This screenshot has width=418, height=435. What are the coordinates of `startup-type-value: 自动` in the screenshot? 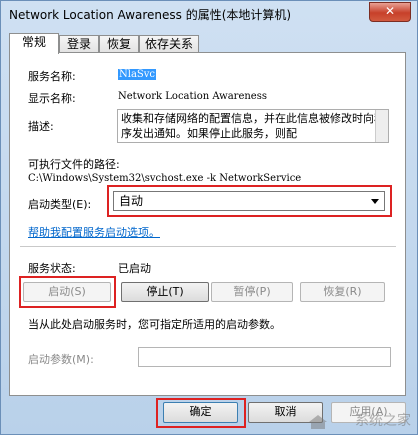 It's located at (131, 201).